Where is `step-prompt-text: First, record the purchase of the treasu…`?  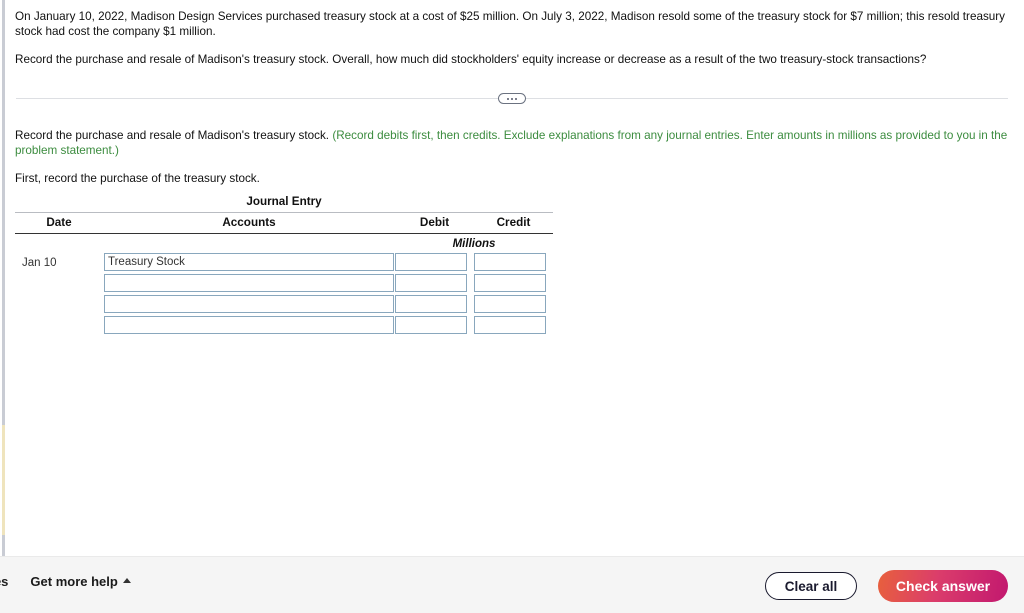
step-prompt-text: First, record the purchase of the treasu… is located at coordinates (137, 178).